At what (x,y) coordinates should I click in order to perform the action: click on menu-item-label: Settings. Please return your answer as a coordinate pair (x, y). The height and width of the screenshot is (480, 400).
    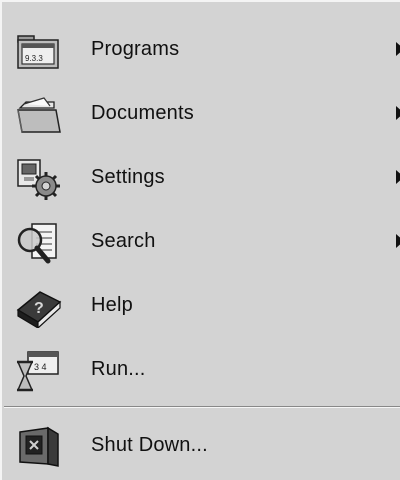
    Looking at the image, I should click on (128, 177).